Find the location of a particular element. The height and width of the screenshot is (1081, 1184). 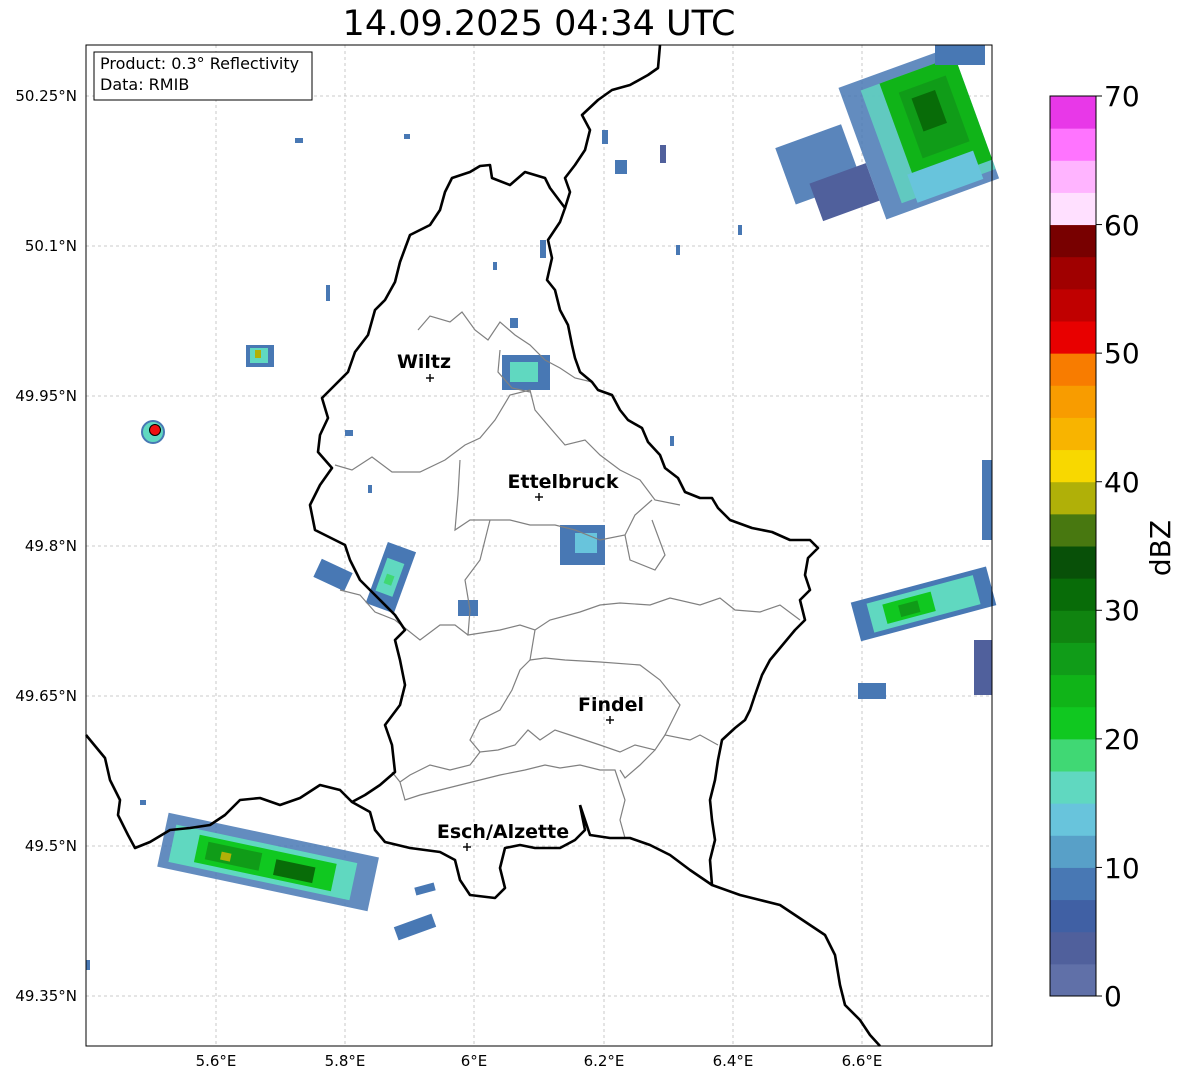

lat-label: 49.35°N is located at coordinates (46, 996).